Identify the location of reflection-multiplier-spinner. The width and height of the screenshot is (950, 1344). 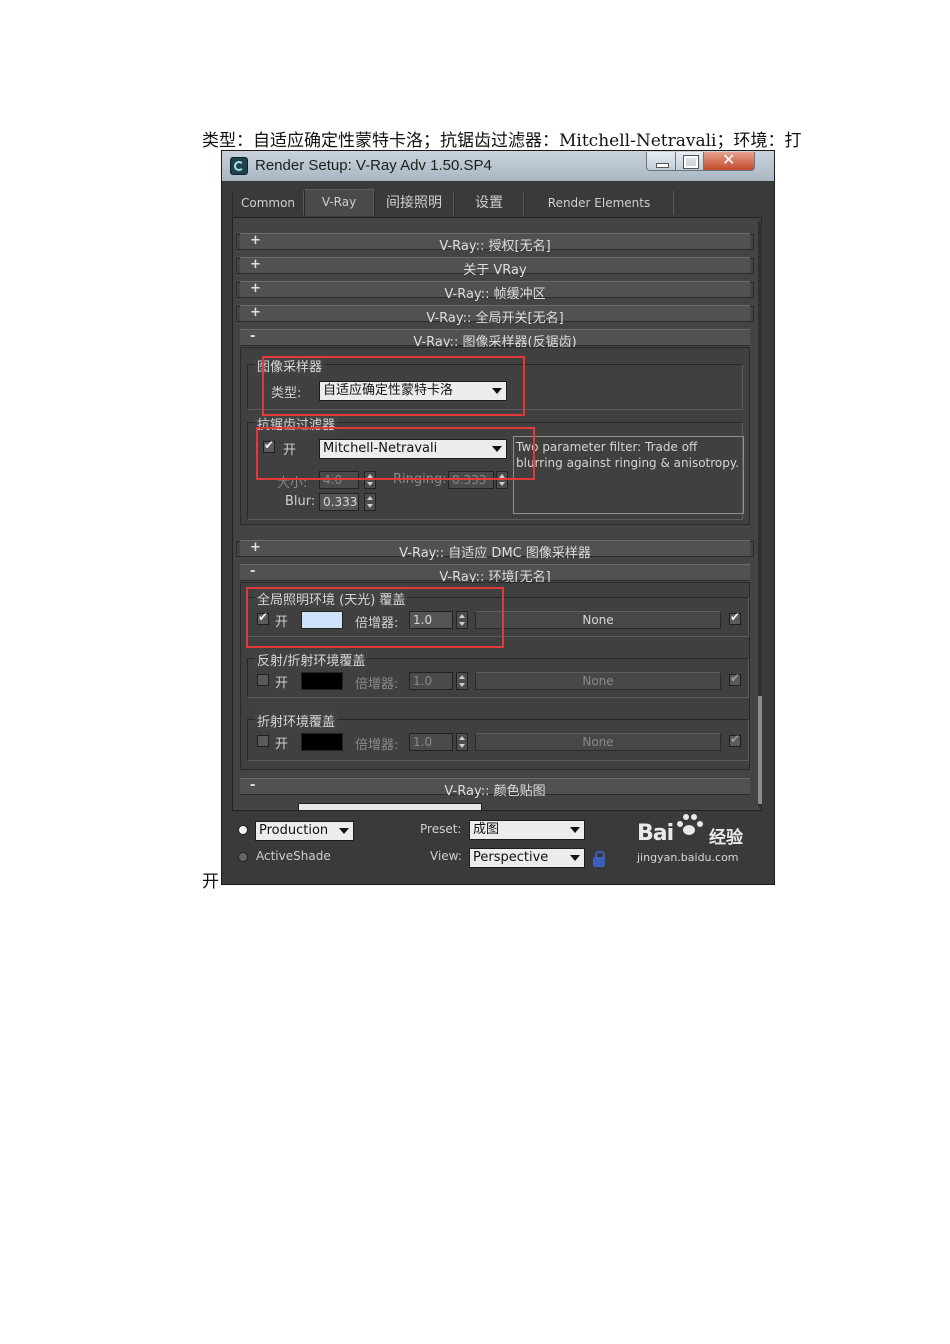
(462, 681).